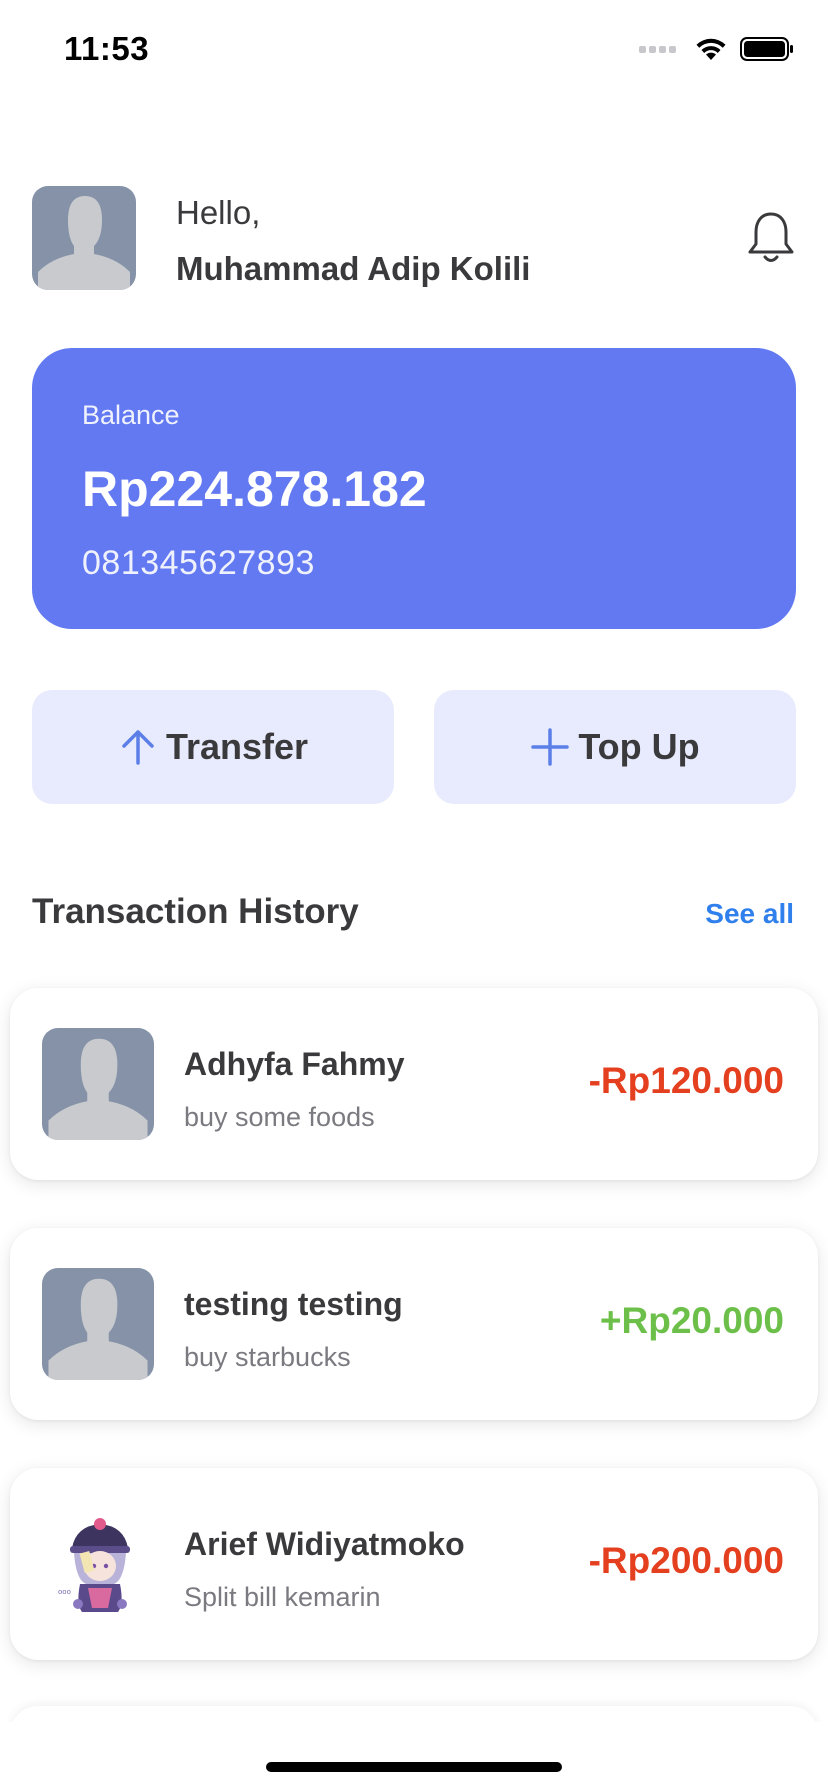  I want to click on action-buttons: Transfer Top Up, so click(414, 747).